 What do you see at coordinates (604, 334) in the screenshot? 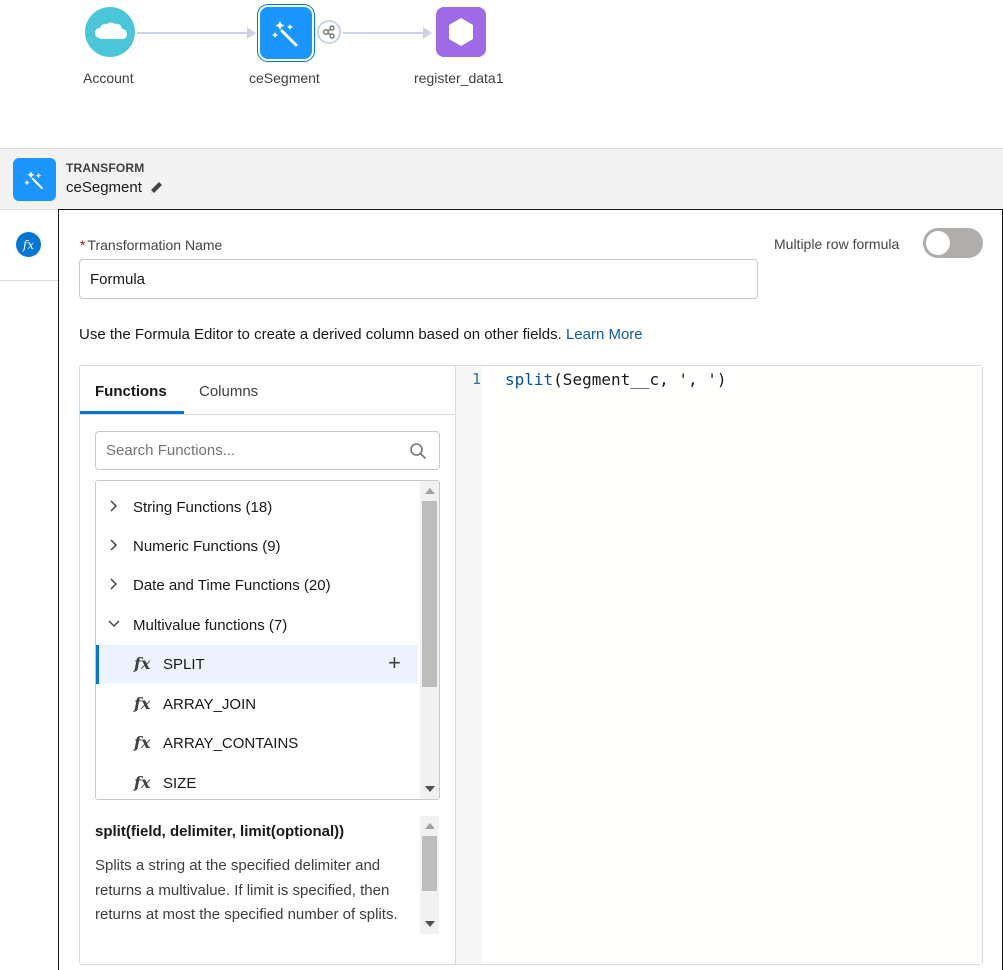
I see `learn-more-link: Learn More` at bounding box center [604, 334].